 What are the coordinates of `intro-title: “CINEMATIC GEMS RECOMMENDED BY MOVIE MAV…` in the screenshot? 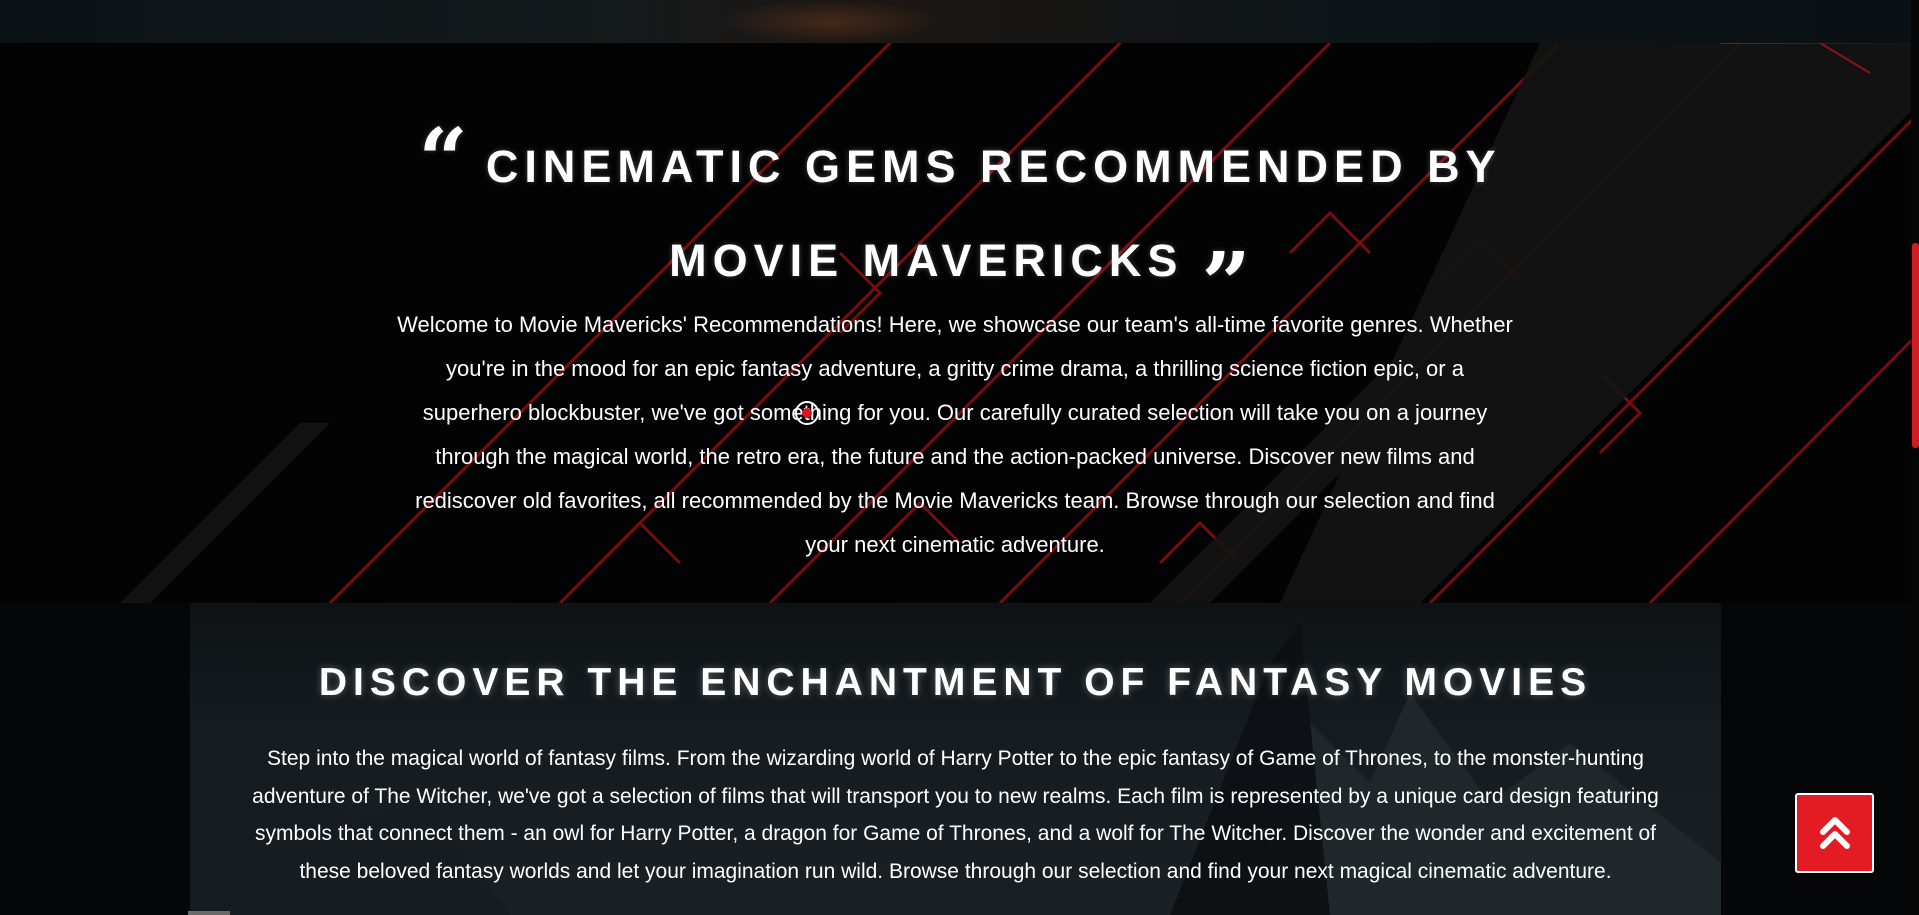 It's located at (960, 219).